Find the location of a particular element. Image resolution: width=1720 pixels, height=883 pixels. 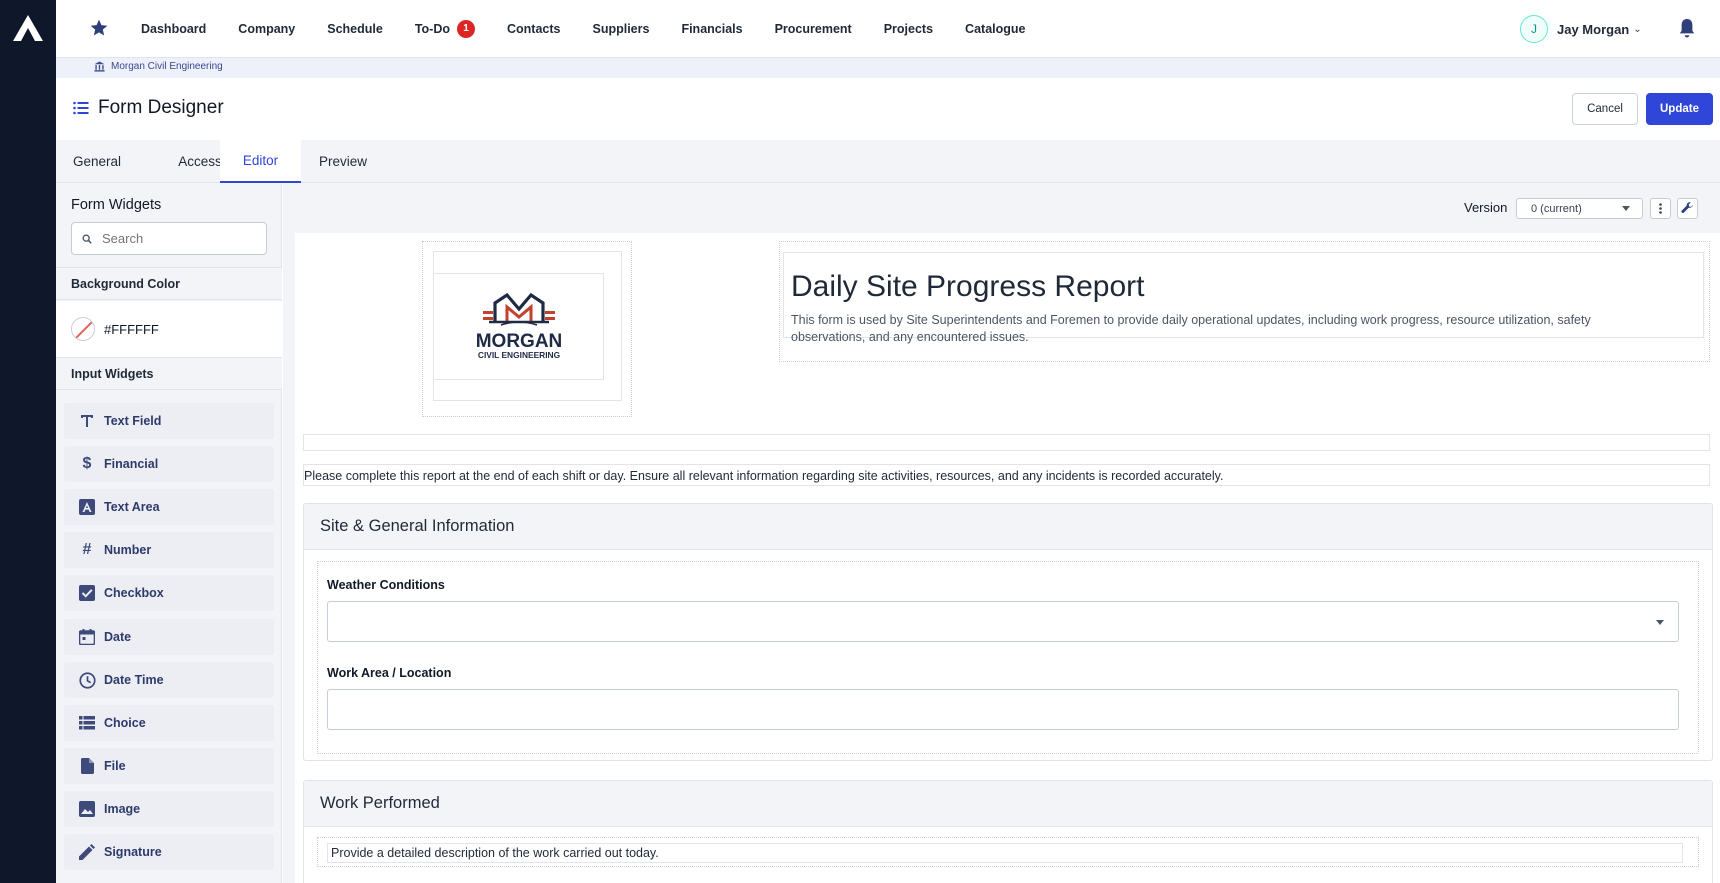

file-icon is located at coordinates (87, 766).